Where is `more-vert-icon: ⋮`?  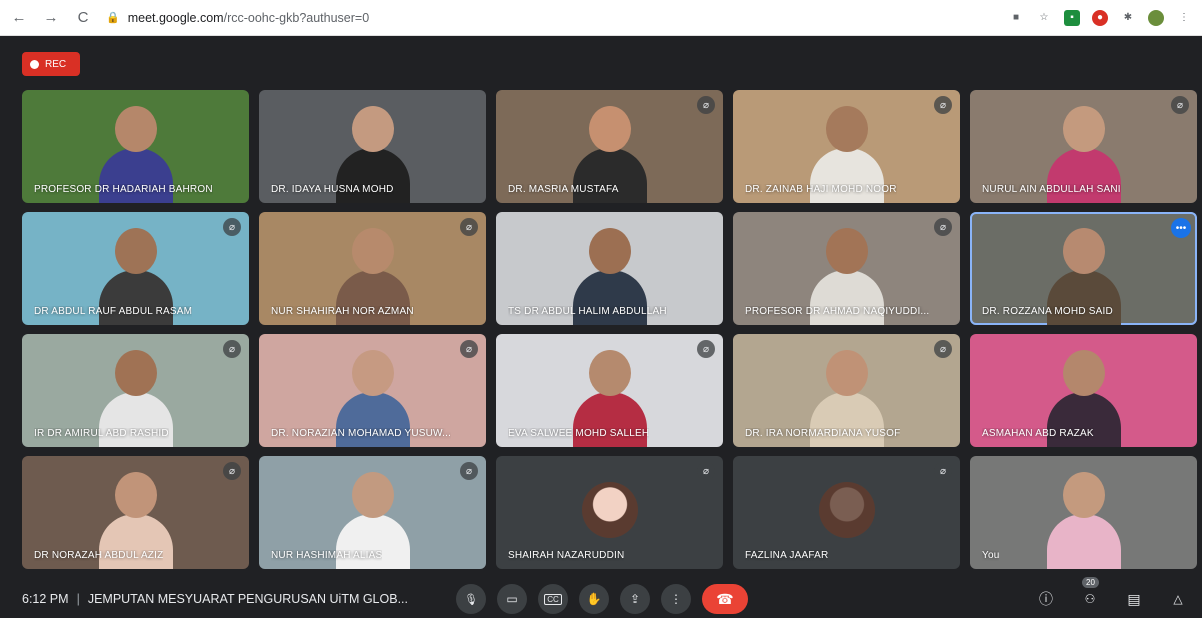
more-vert-icon: ⋮ is located at coordinates (676, 599).